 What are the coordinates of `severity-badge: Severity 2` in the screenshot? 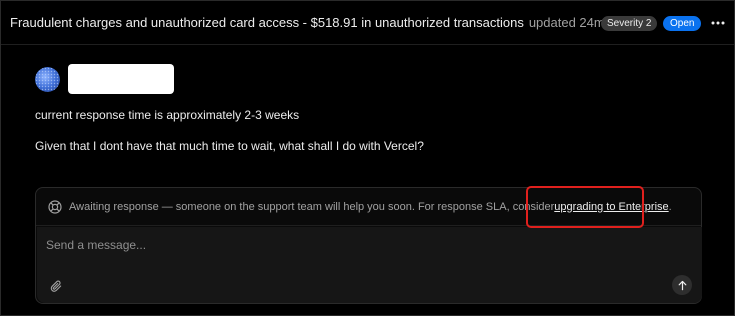 It's located at (629, 23).